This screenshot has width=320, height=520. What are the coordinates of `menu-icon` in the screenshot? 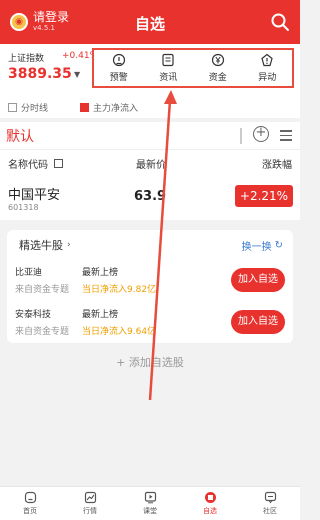 It's located at (286, 137).